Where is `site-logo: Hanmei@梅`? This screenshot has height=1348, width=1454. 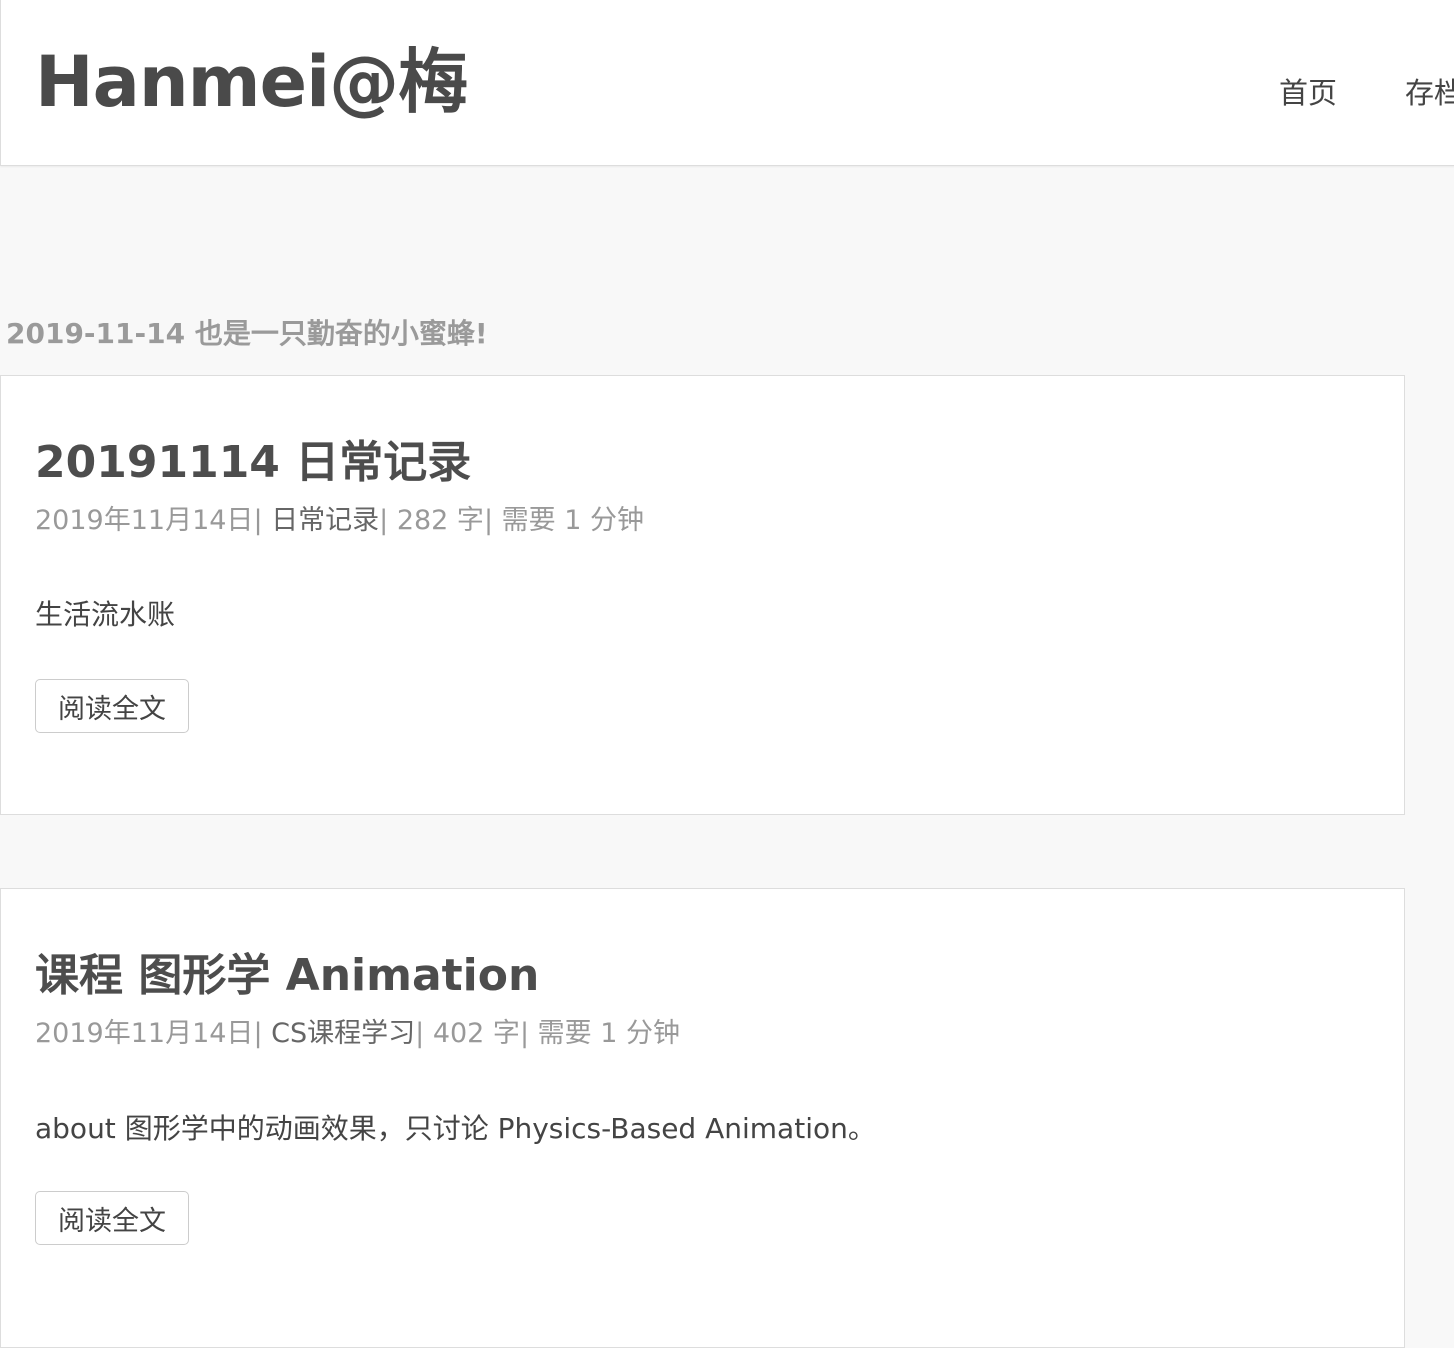
site-logo: Hanmei@梅 is located at coordinates (251, 82).